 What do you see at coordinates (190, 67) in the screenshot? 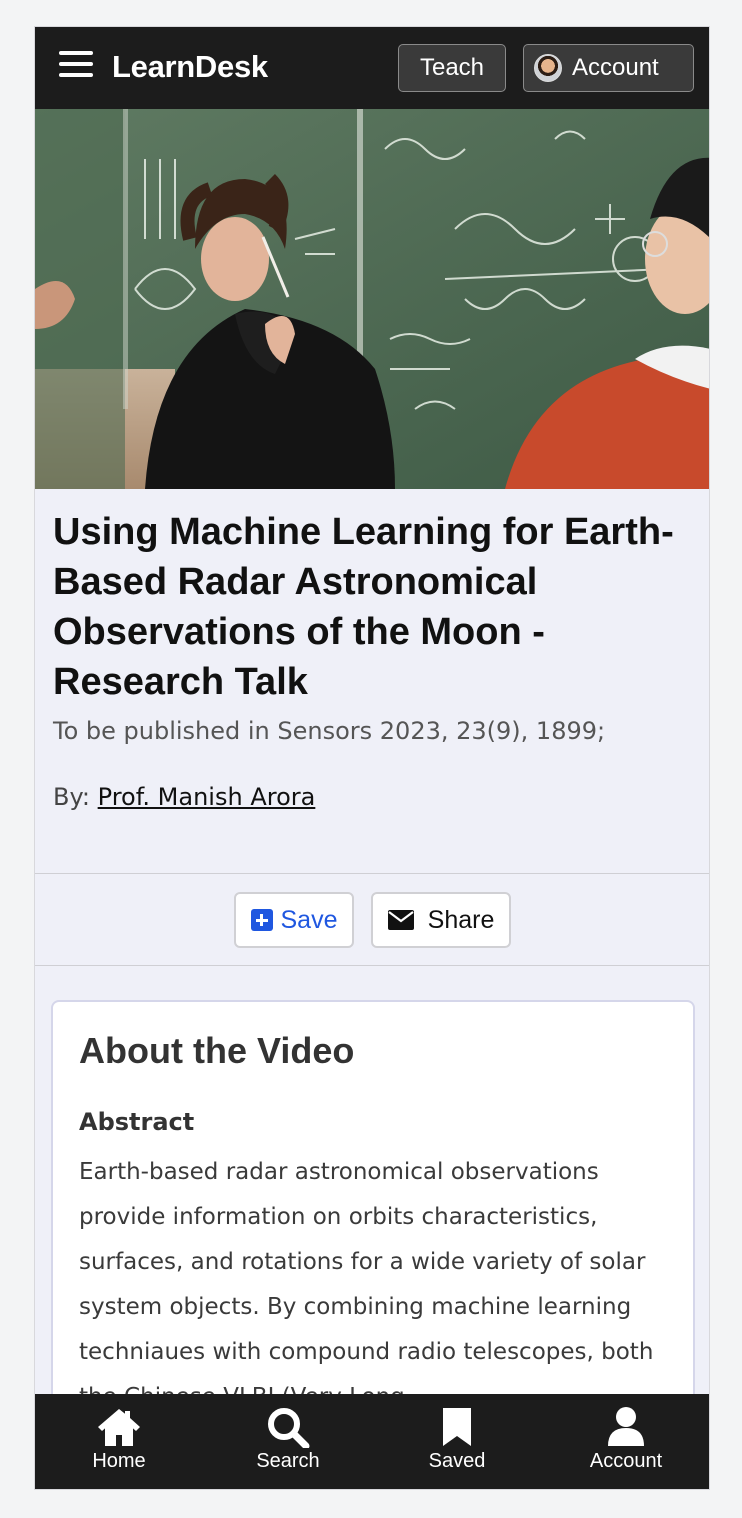
I see `brand-logo: LearnDesk` at bounding box center [190, 67].